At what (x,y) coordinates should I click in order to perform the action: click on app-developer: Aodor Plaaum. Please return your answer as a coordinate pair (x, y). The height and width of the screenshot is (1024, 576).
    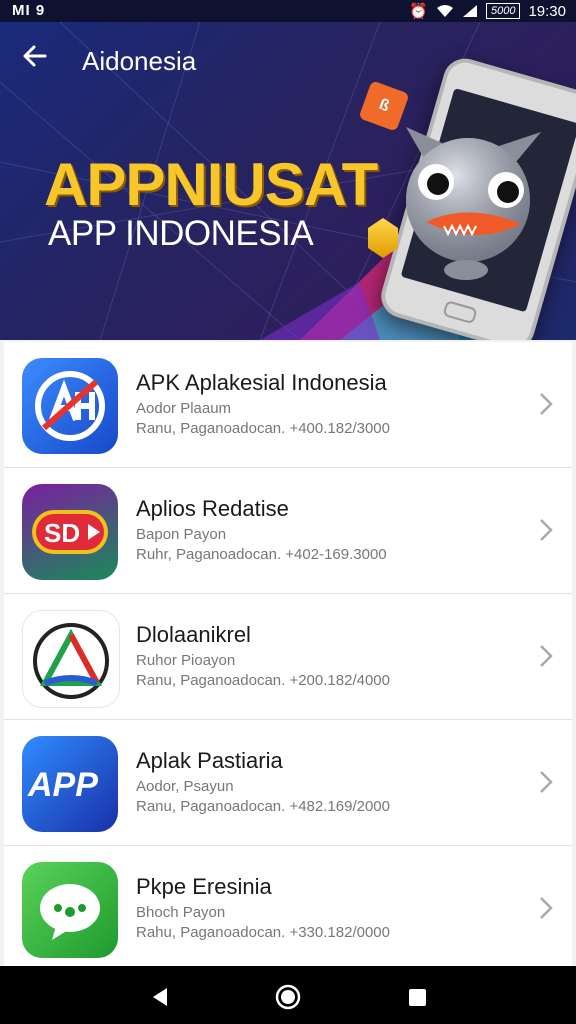
    Looking at the image, I should click on (184, 408).